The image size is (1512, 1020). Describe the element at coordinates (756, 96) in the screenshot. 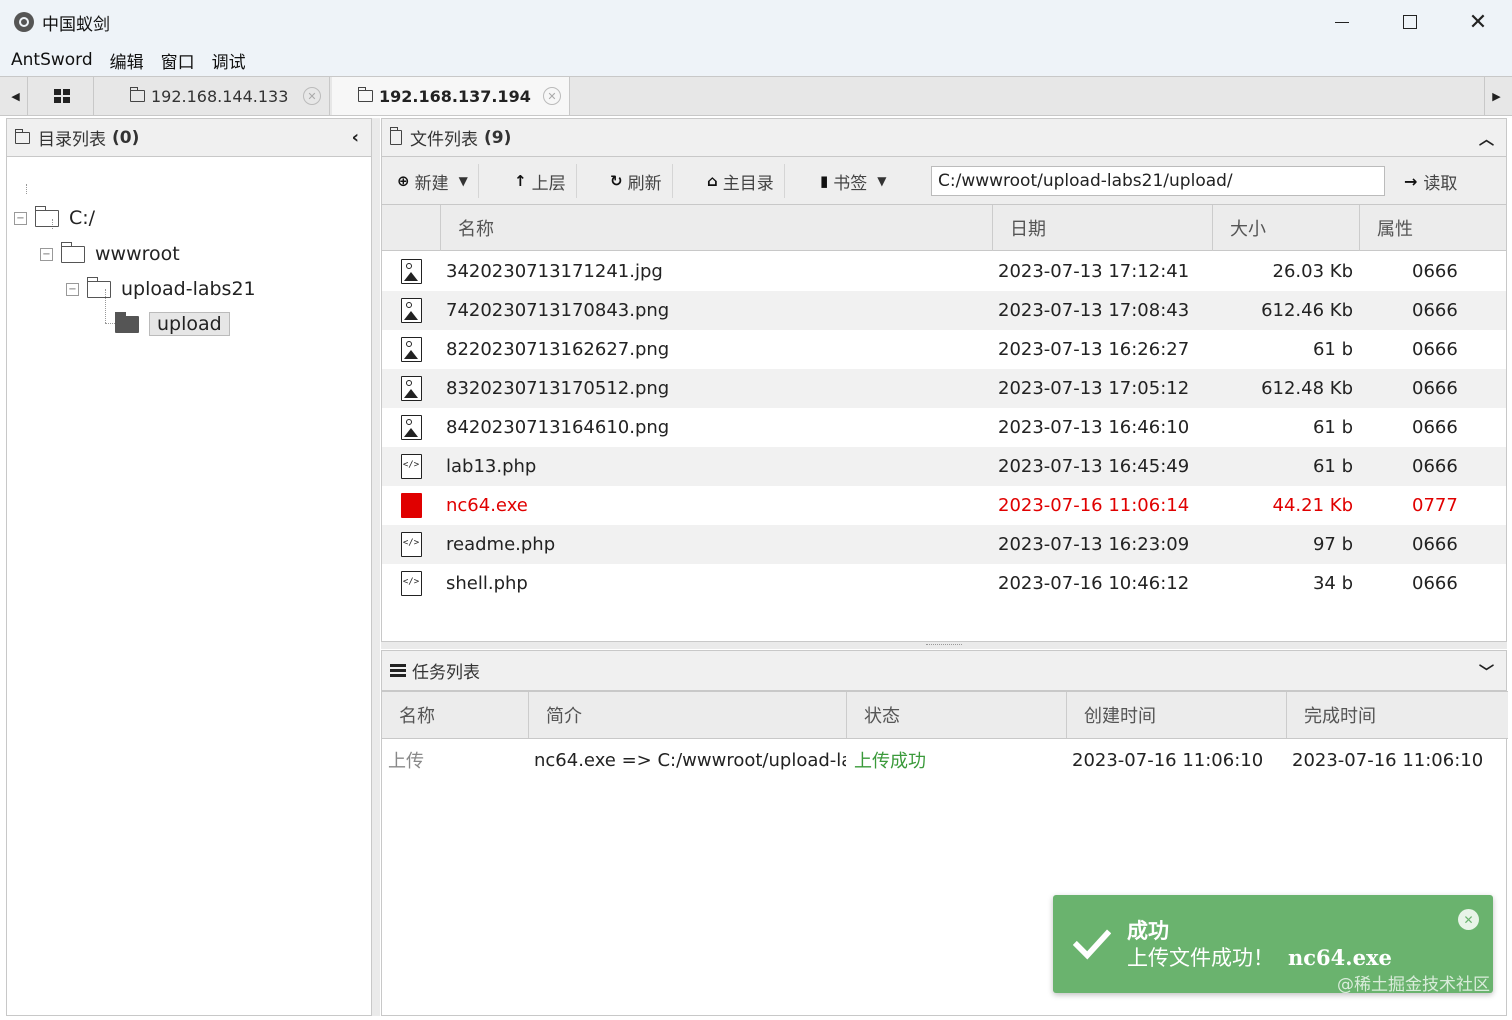

I see `tab-bar: ◀ 192.168.144.133 ✕ 192.168.137.194 ✕ ▶` at that location.